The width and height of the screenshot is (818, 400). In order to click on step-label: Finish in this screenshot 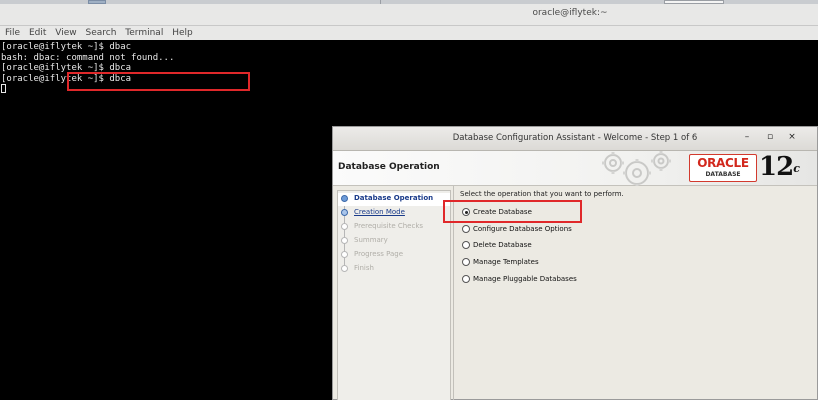, I will do `click(364, 268)`.